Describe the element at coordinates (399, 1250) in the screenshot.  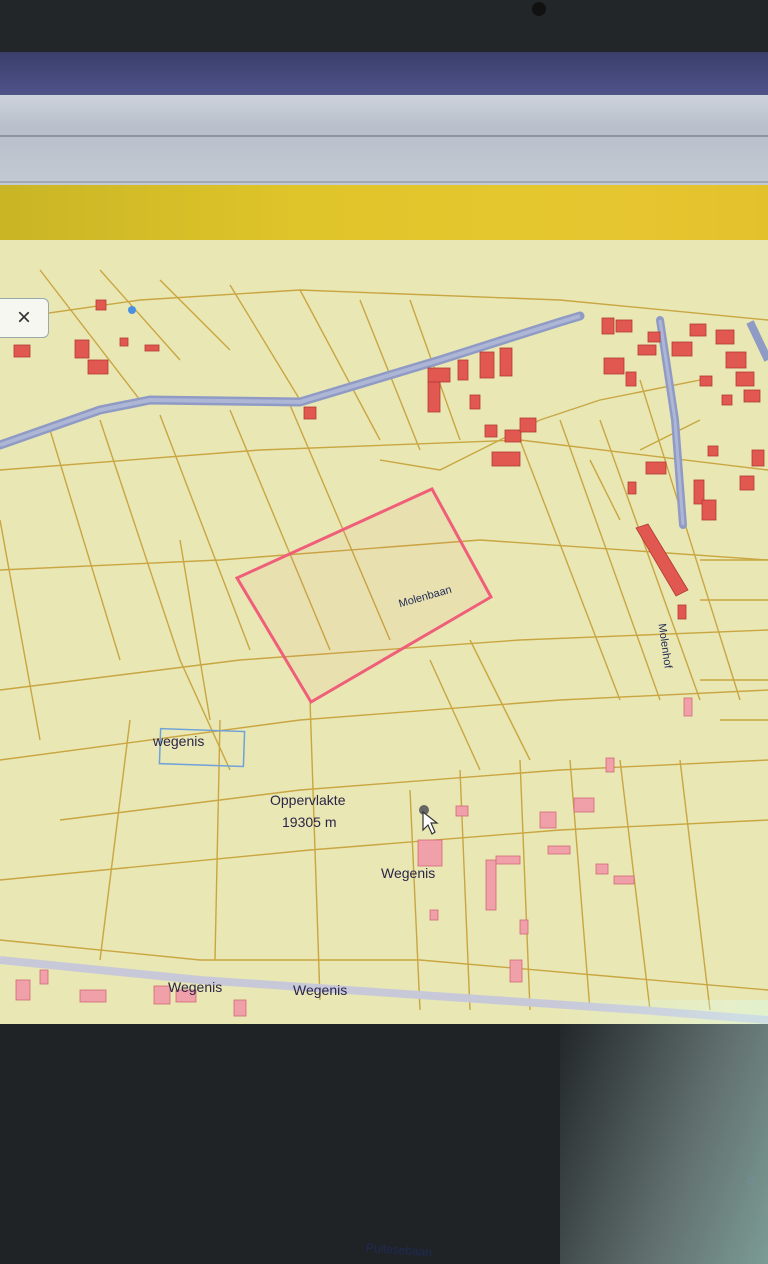
I see `street-label-pullesebaan: Pullesebaan` at that location.